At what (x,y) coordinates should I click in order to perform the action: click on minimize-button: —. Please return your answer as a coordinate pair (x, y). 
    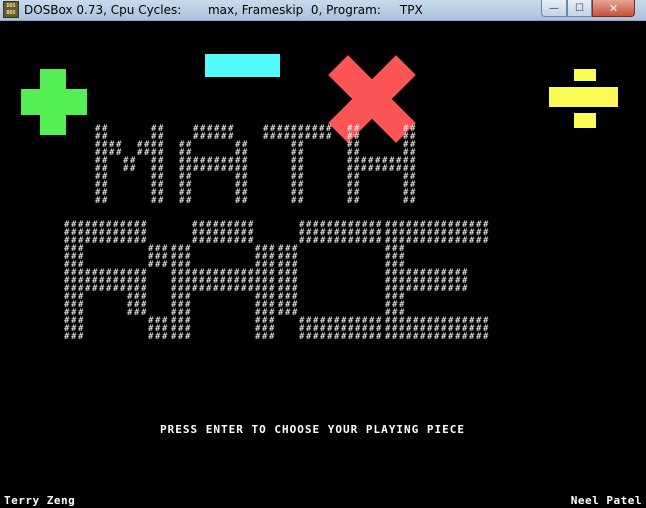
    Looking at the image, I should click on (554, 8).